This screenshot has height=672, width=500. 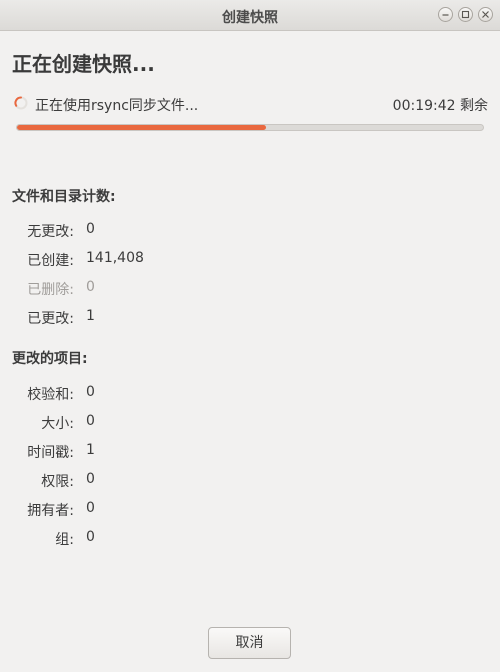 What do you see at coordinates (50, 319) in the screenshot?
I see `stat-label: 已更改:` at bounding box center [50, 319].